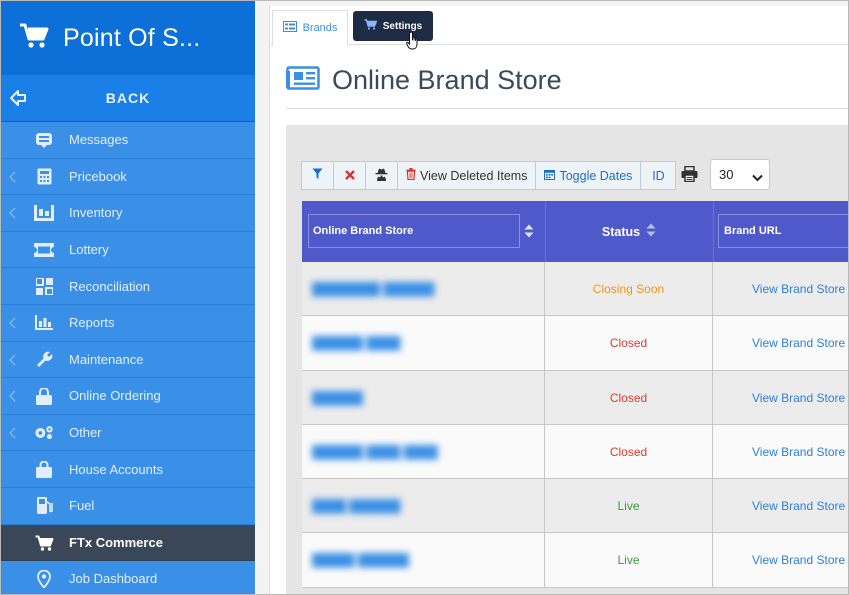 The width and height of the screenshot is (849, 595). What do you see at coordinates (44, 579) in the screenshot?
I see `map-pin-icon` at bounding box center [44, 579].